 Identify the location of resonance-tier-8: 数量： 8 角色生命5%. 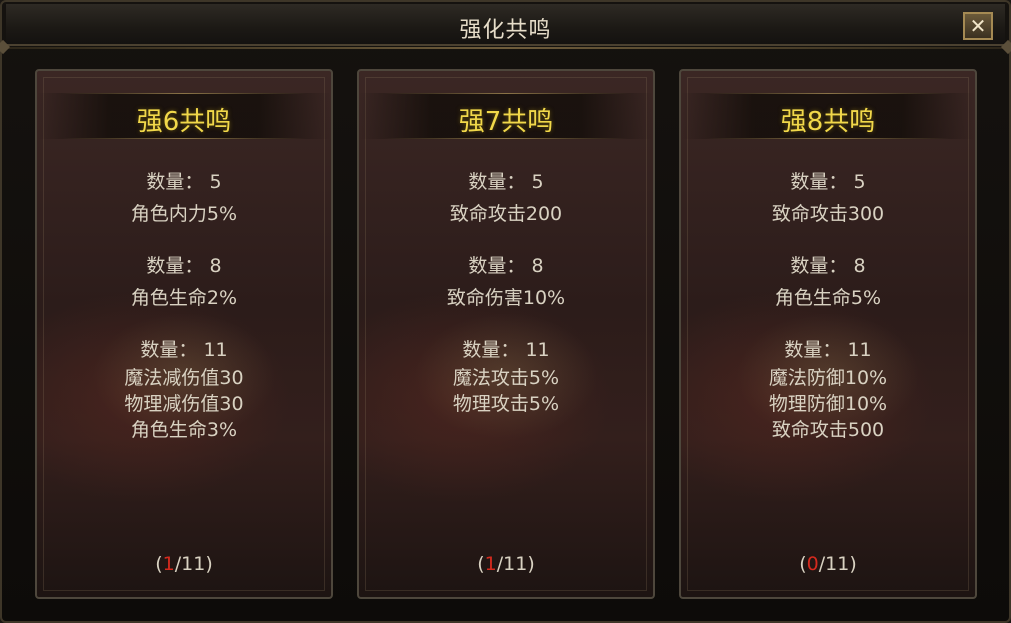
(828, 282).